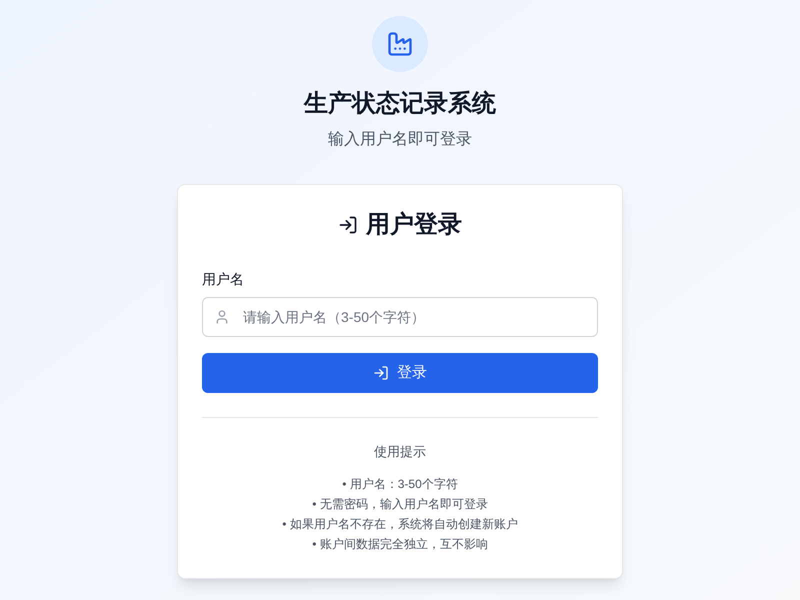 Image resolution: width=800 pixels, height=600 pixels. What do you see at coordinates (400, 104) in the screenshot?
I see `app-title: 生产状态记录系统` at bounding box center [400, 104].